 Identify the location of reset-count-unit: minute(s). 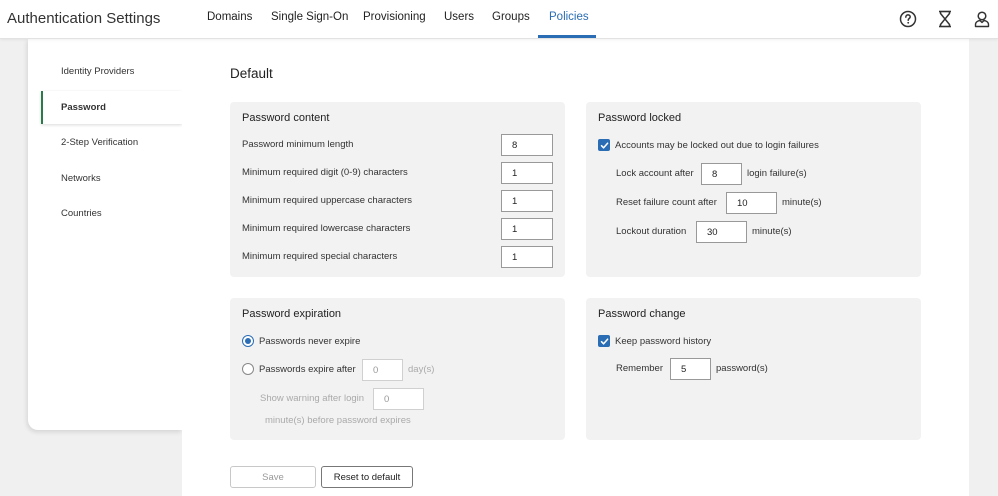
(802, 202).